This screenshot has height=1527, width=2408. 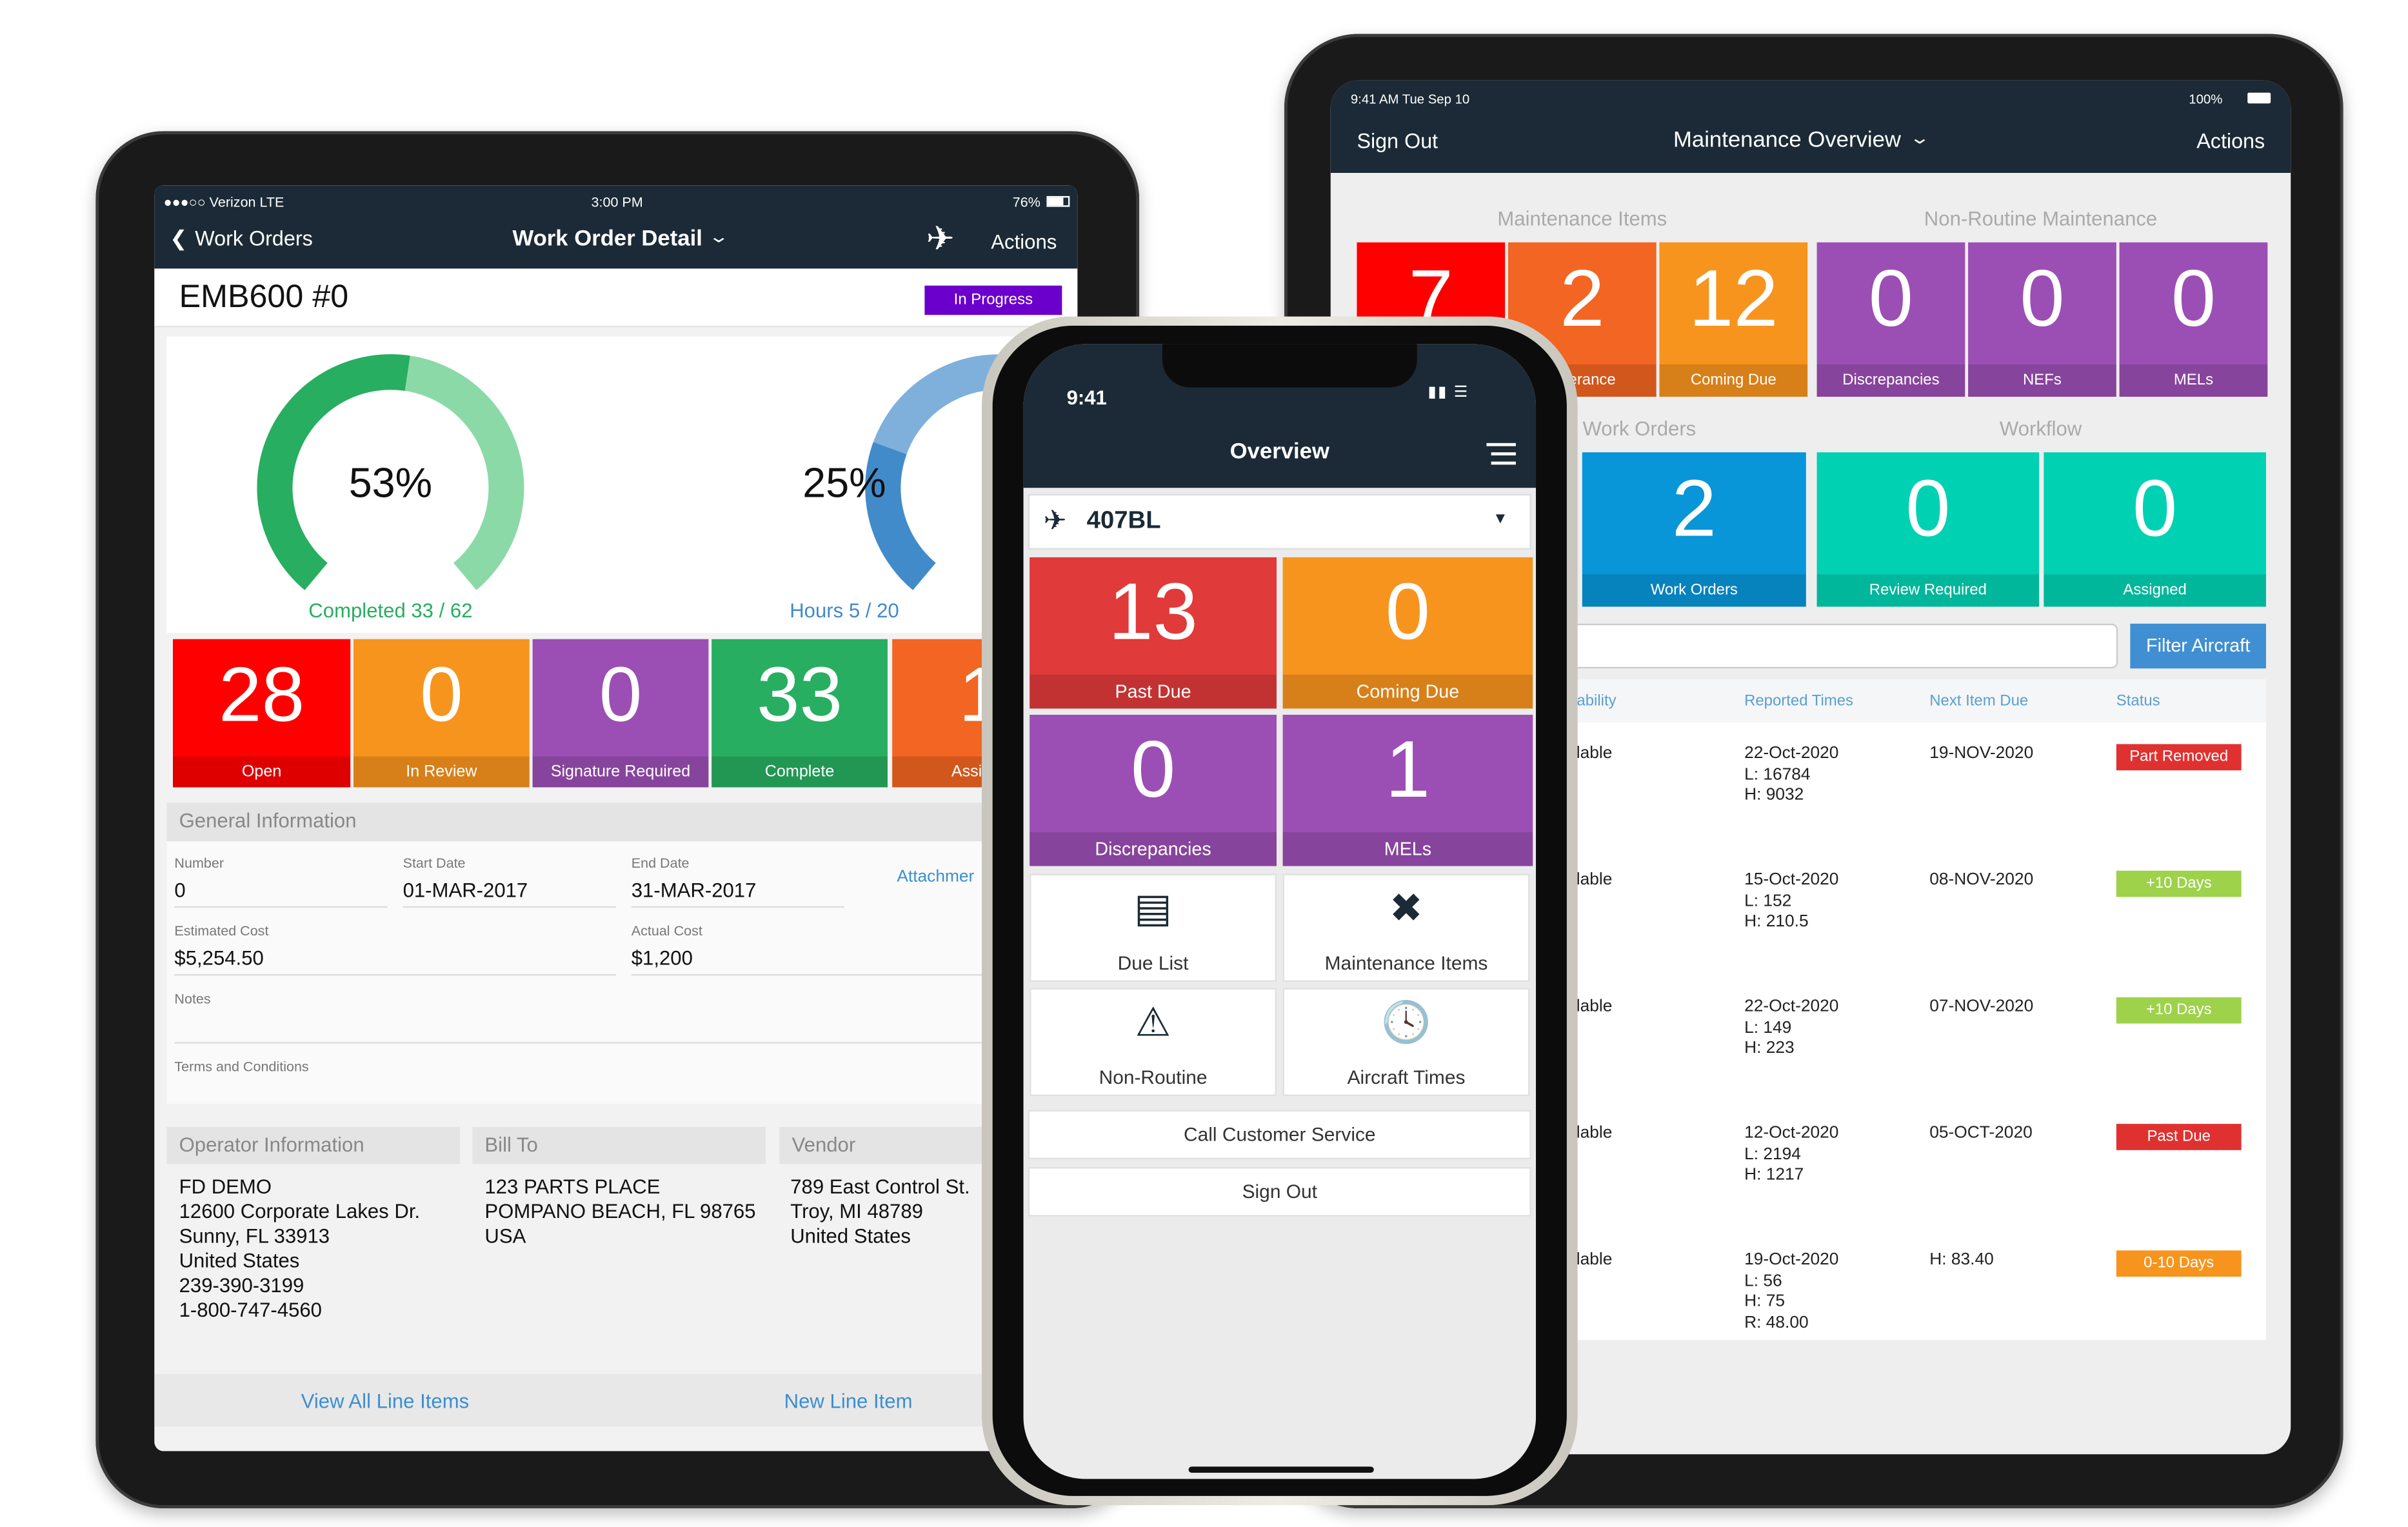 I want to click on tile-label: Past Due, so click(x=1153, y=691).